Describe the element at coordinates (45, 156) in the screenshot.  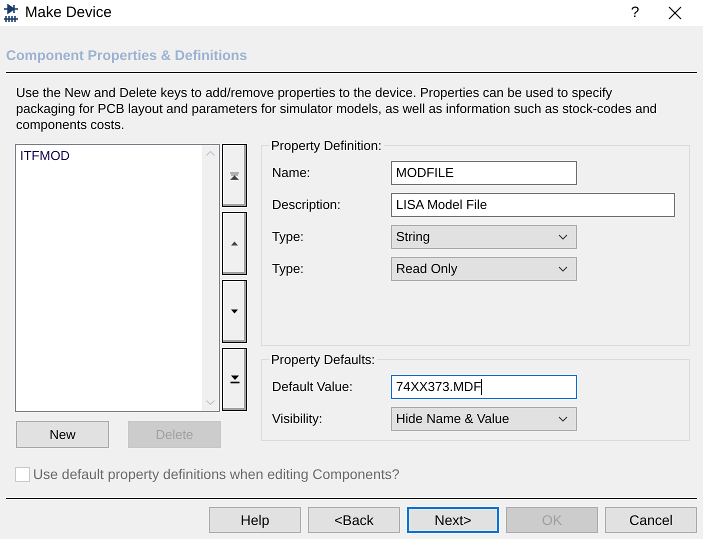
I see `list-item: ITFMOD` at that location.